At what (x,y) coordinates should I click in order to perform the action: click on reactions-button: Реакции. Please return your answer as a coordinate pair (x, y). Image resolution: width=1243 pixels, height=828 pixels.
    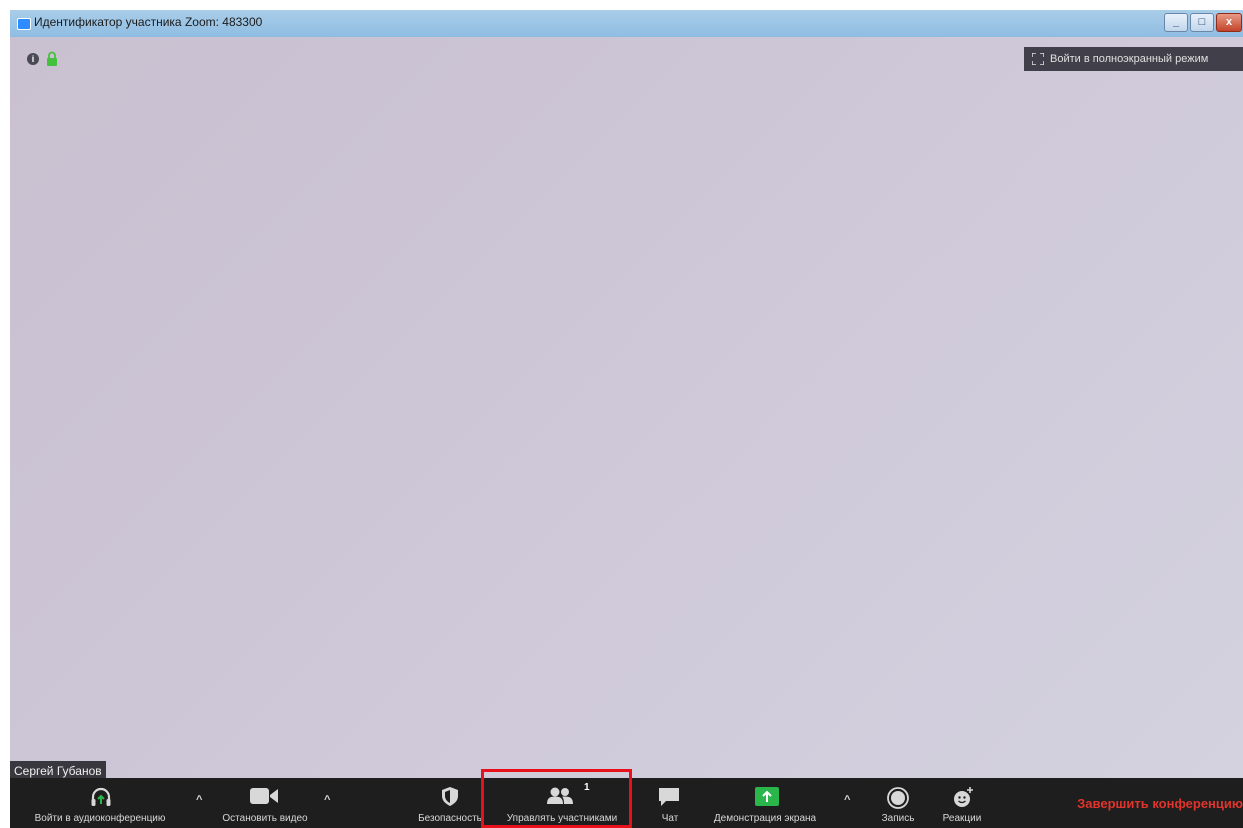
    Looking at the image, I should click on (962, 803).